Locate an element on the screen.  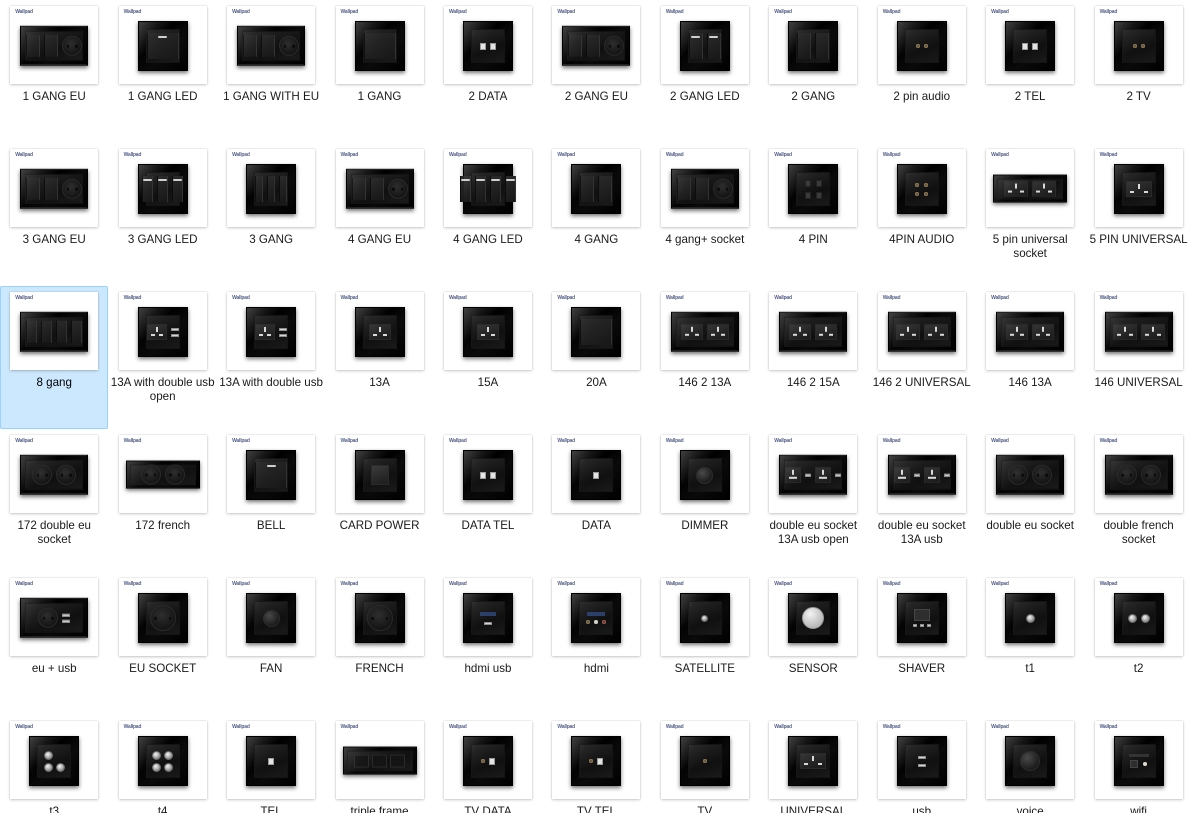
grid-item: Wallpad 13A with double usb open is located at coordinates (162, 357).